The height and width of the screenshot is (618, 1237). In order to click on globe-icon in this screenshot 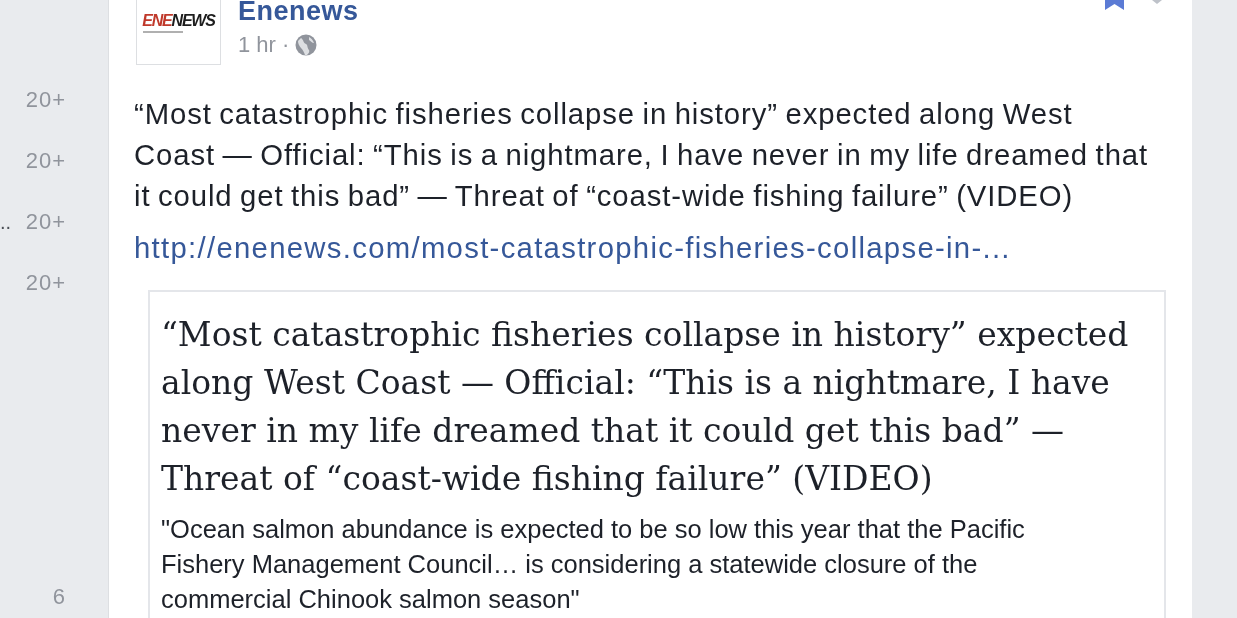, I will do `click(306, 45)`.